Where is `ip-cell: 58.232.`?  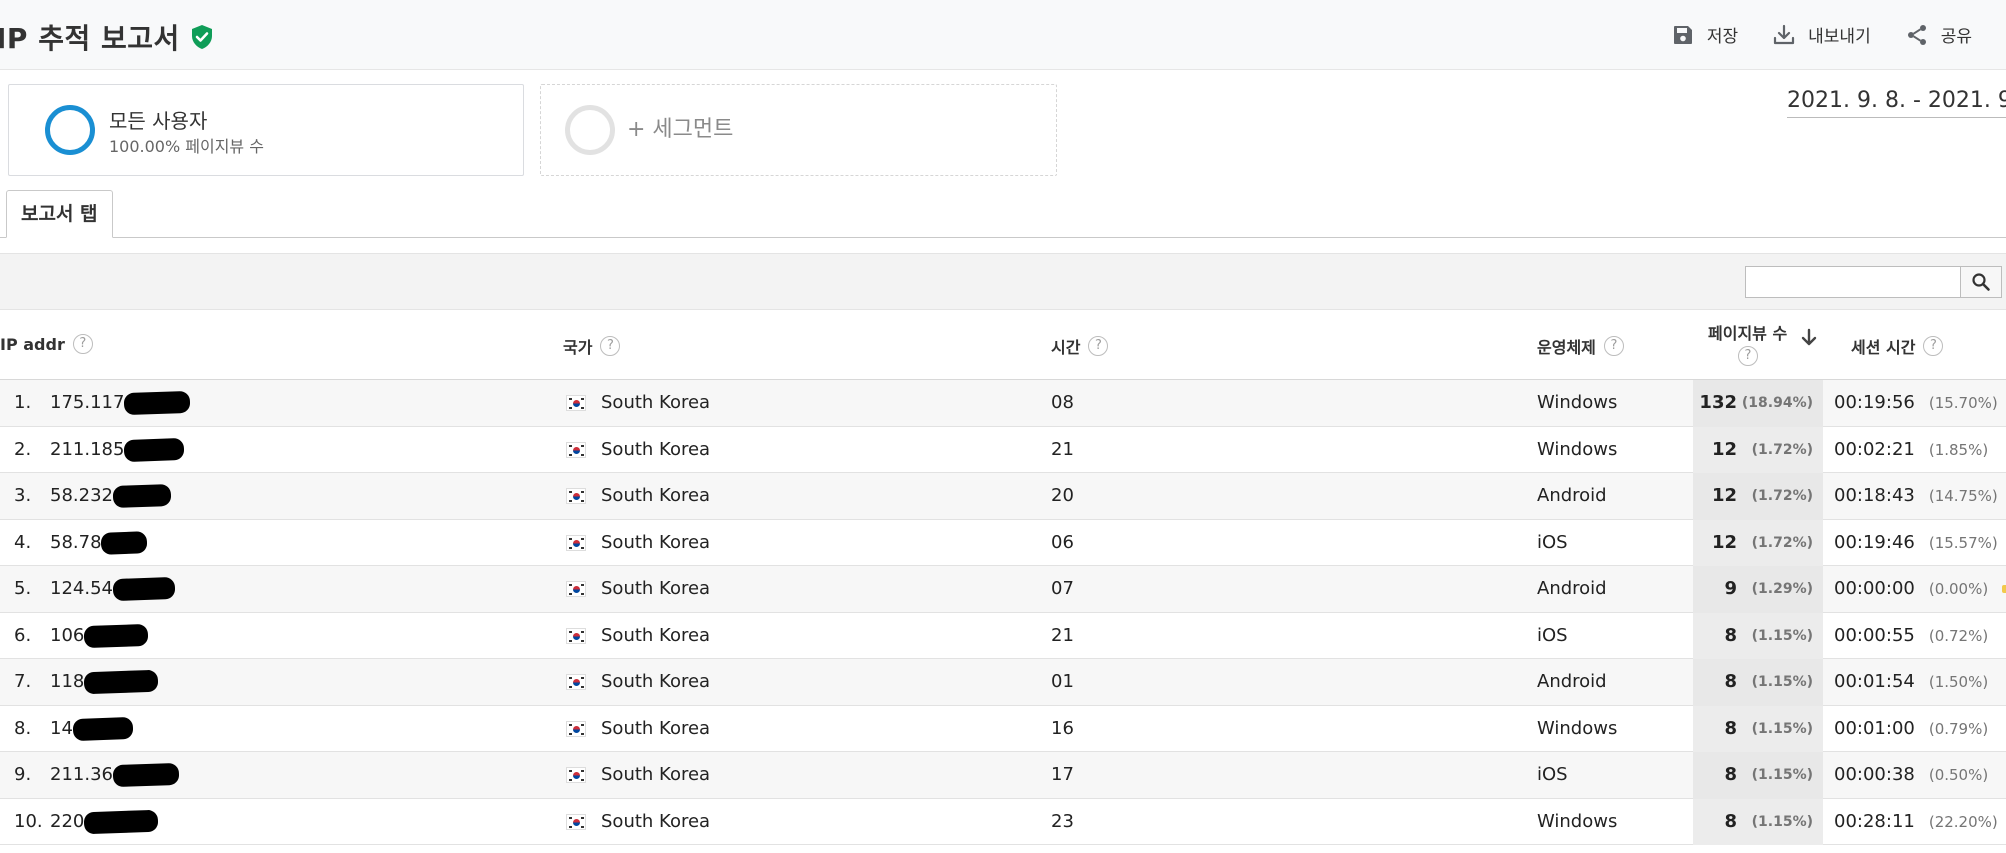
ip-cell: 58.232. is located at coordinates (111, 496).